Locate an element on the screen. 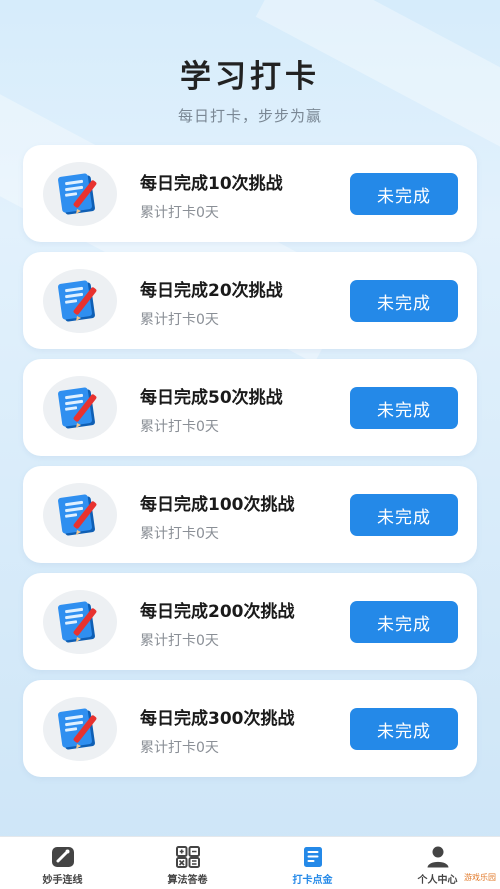 Image resolution: width=500 pixels, height=889 pixels. card-title: 每日完成300次挑战 is located at coordinates (217, 719).